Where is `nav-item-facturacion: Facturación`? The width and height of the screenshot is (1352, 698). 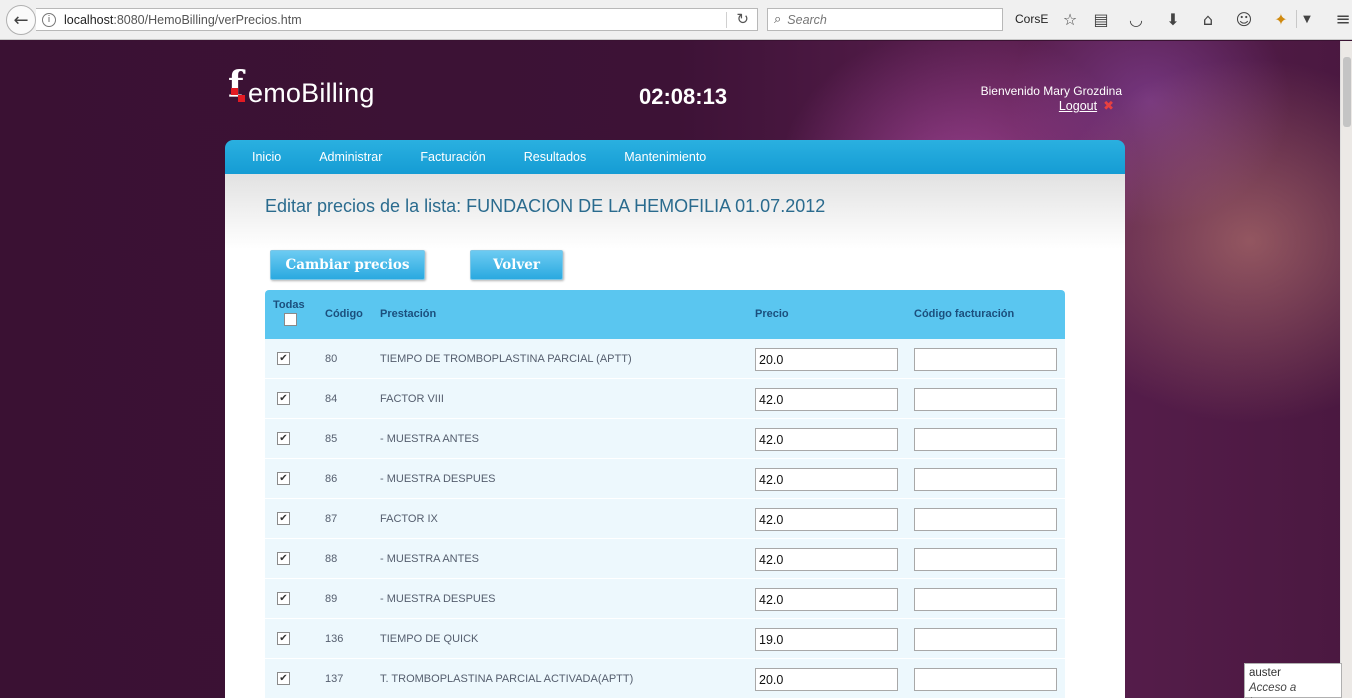 nav-item-facturacion: Facturación is located at coordinates (452, 157).